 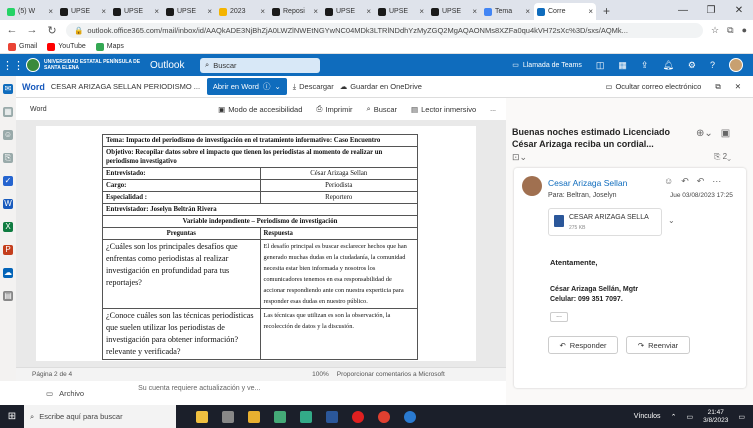 What do you see at coordinates (8, 158) in the screenshot?
I see `attach-icon: ⎘` at bounding box center [8, 158].